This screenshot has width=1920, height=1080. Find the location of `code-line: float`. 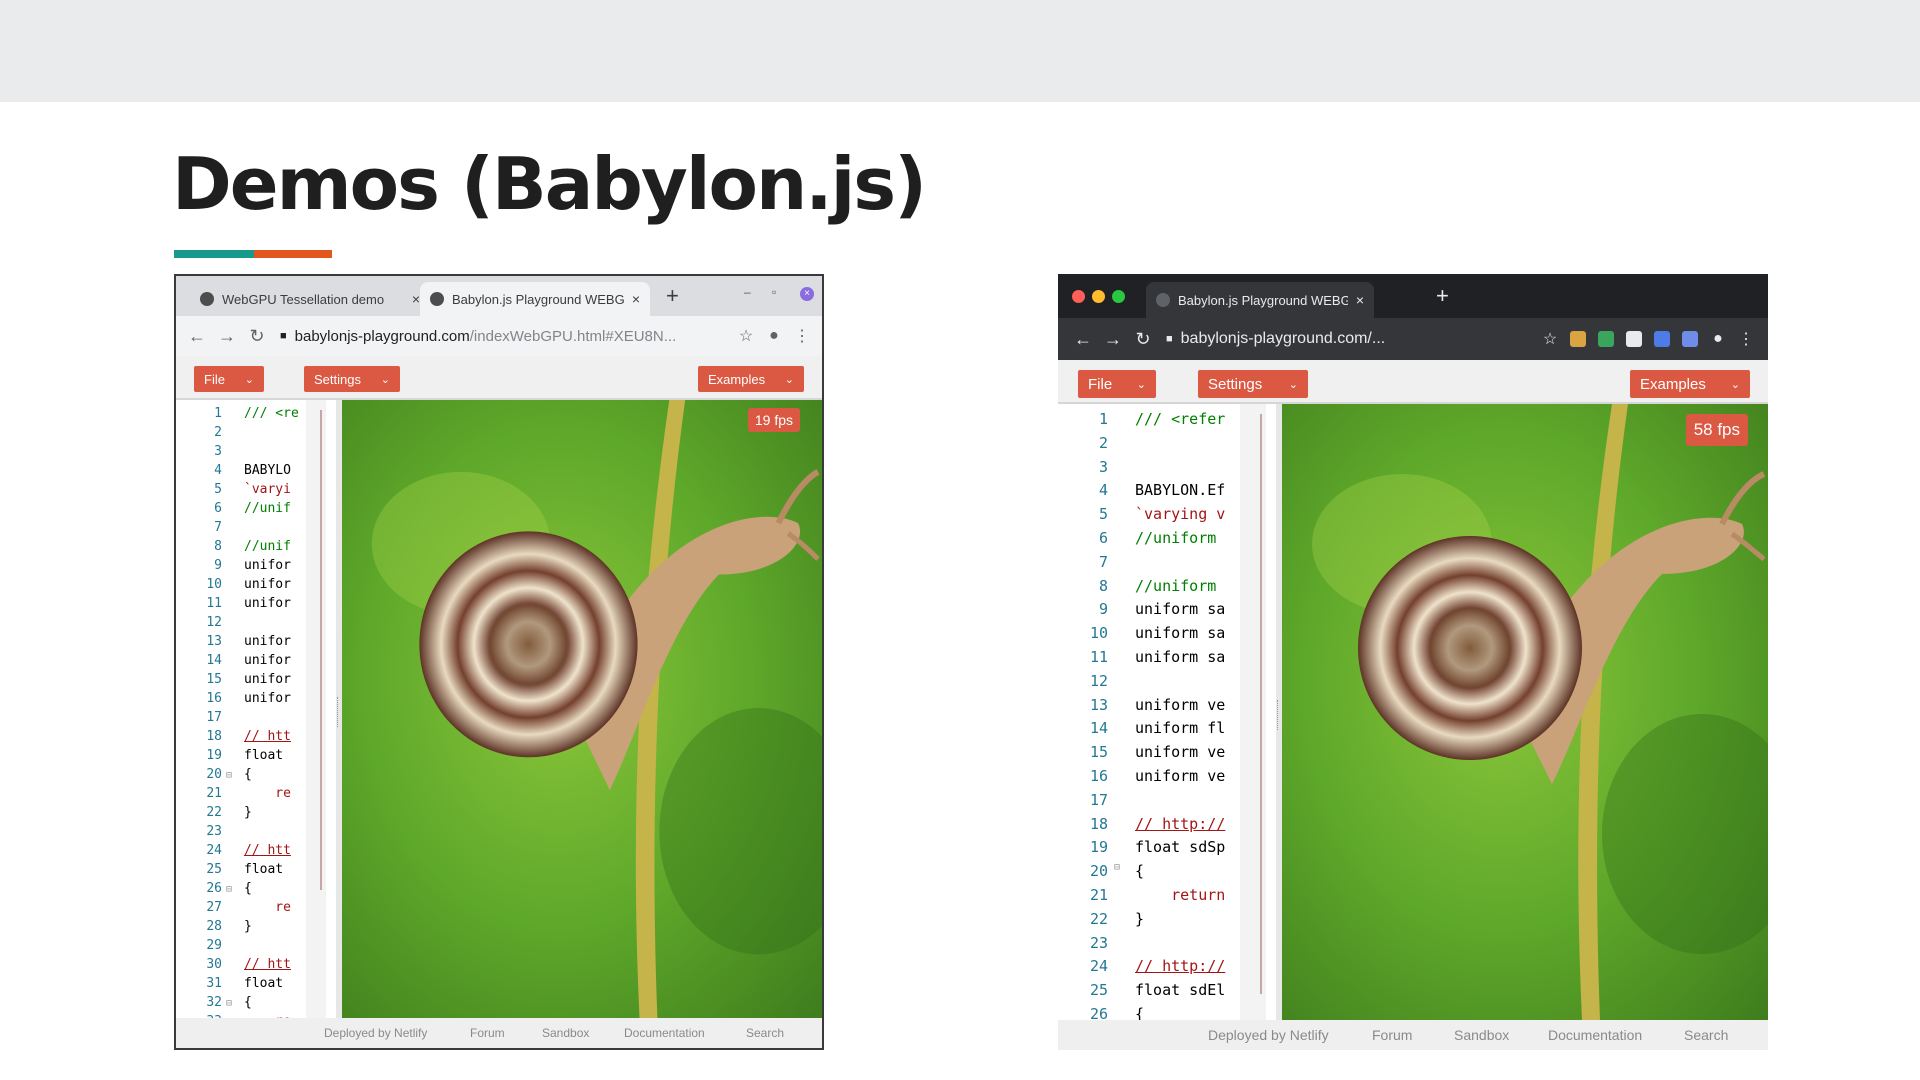

code-line: float is located at coordinates (267, 869).